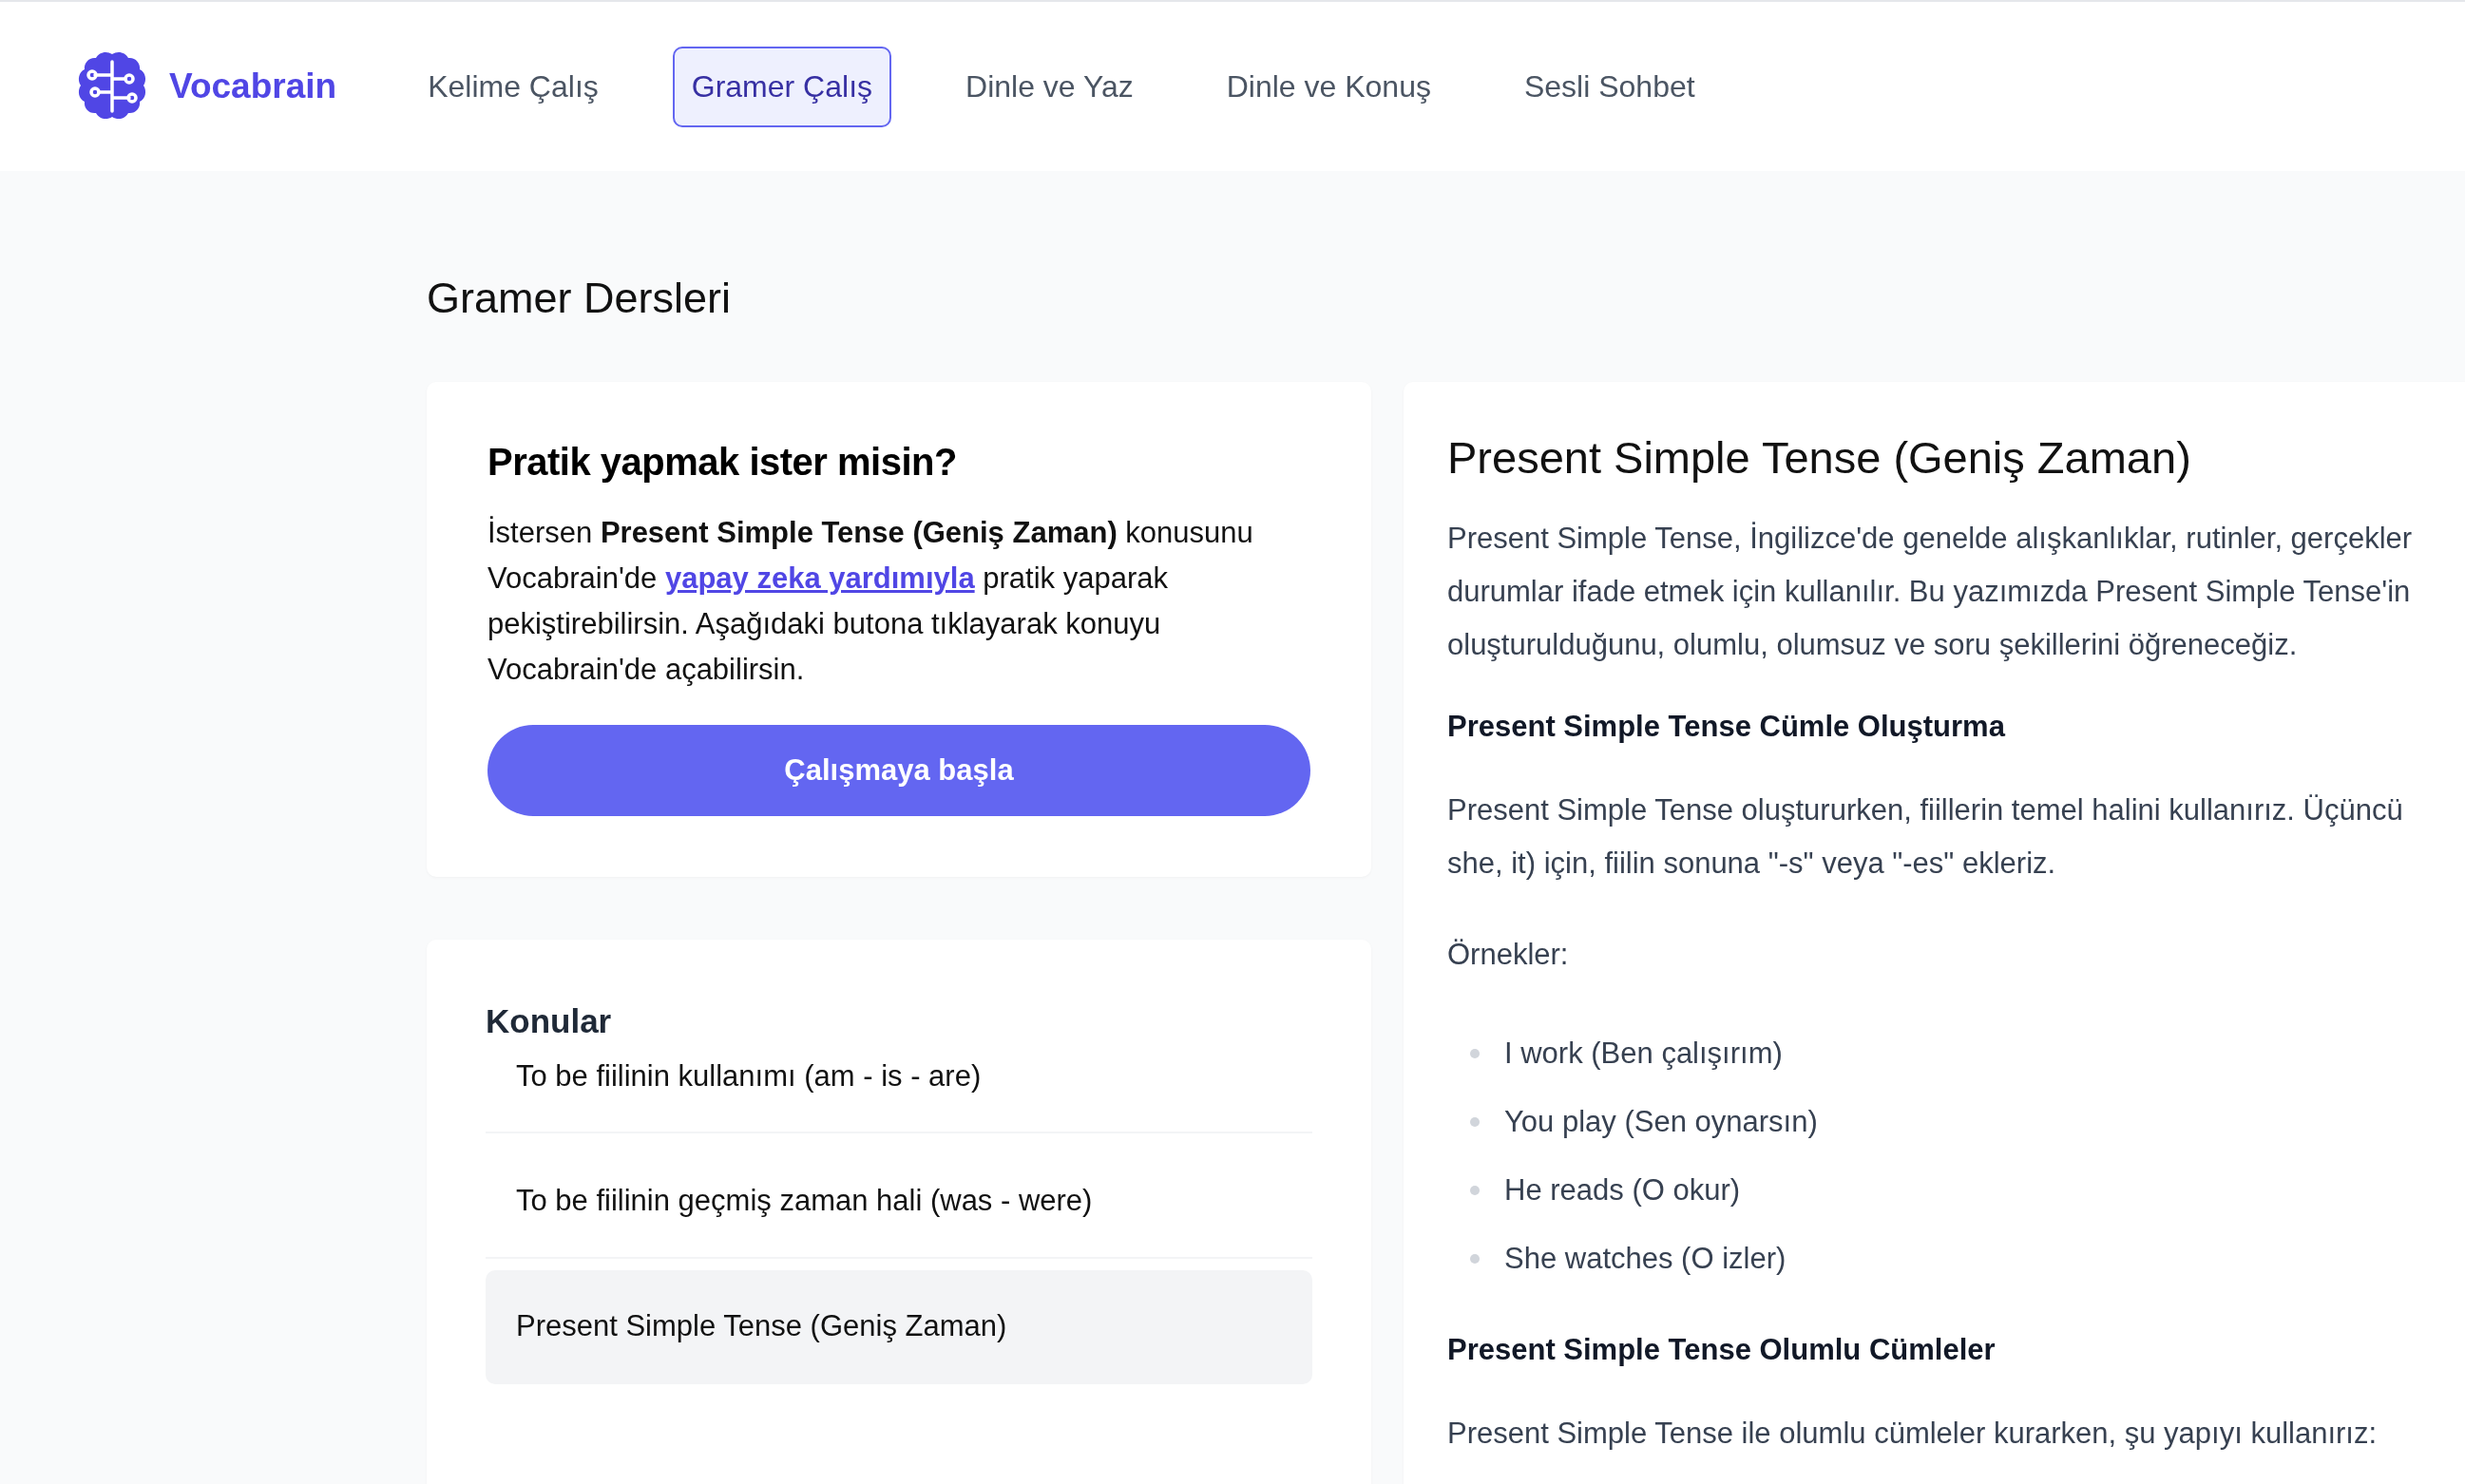 Image resolution: width=2465 pixels, height=1484 pixels. Describe the element at coordinates (1752, 864) in the screenshot. I see `paragraph-line: she, it) için, fiilin sonuna "-s" veya "-es" ekleriz.` at that location.